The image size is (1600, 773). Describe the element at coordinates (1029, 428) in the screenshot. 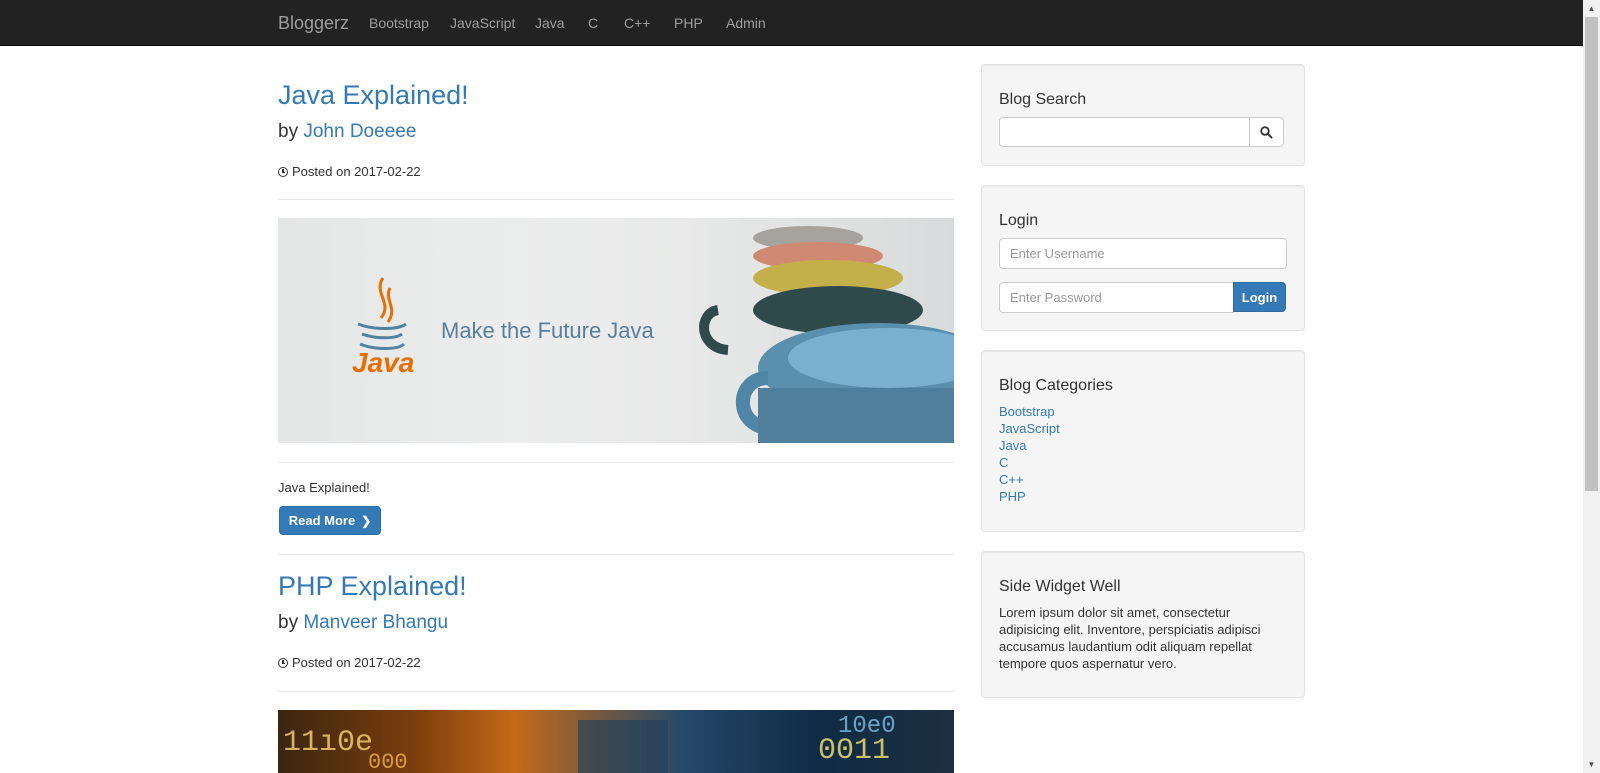

I see `category-javascript: JavaScript` at that location.